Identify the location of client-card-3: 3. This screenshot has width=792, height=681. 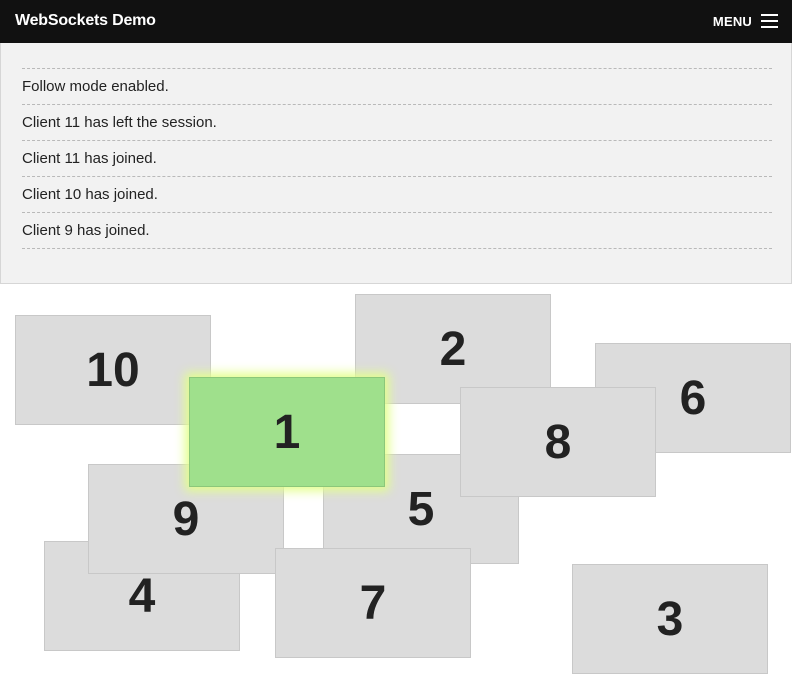
(670, 619).